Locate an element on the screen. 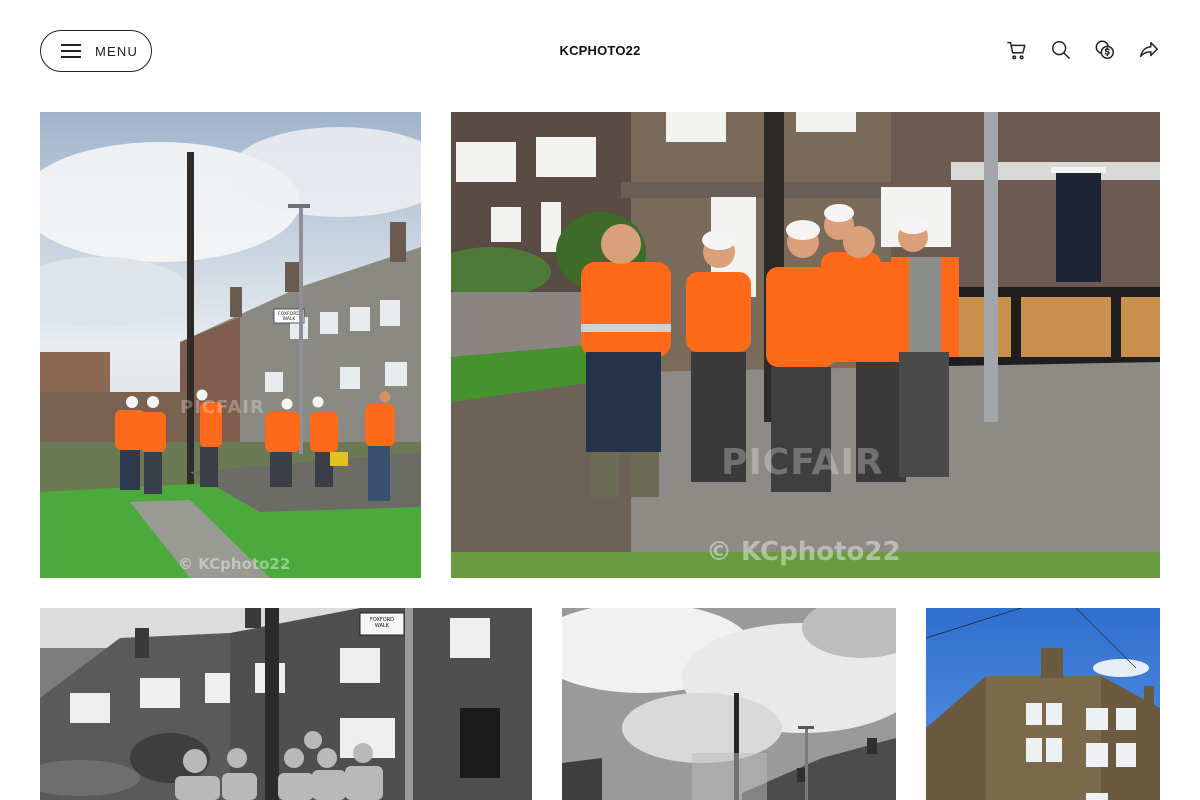 The height and width of the screenshot is (800, 1200). photo-scene: FOXFORD WALK is located at coordinates (286, 704).